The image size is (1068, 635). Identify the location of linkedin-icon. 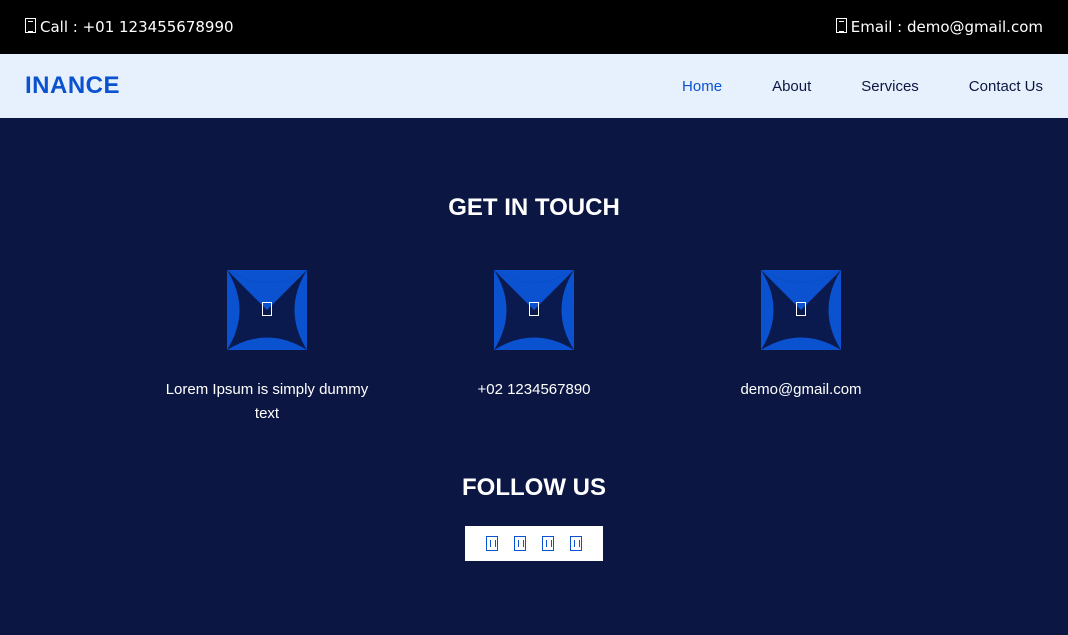
(548, 543).